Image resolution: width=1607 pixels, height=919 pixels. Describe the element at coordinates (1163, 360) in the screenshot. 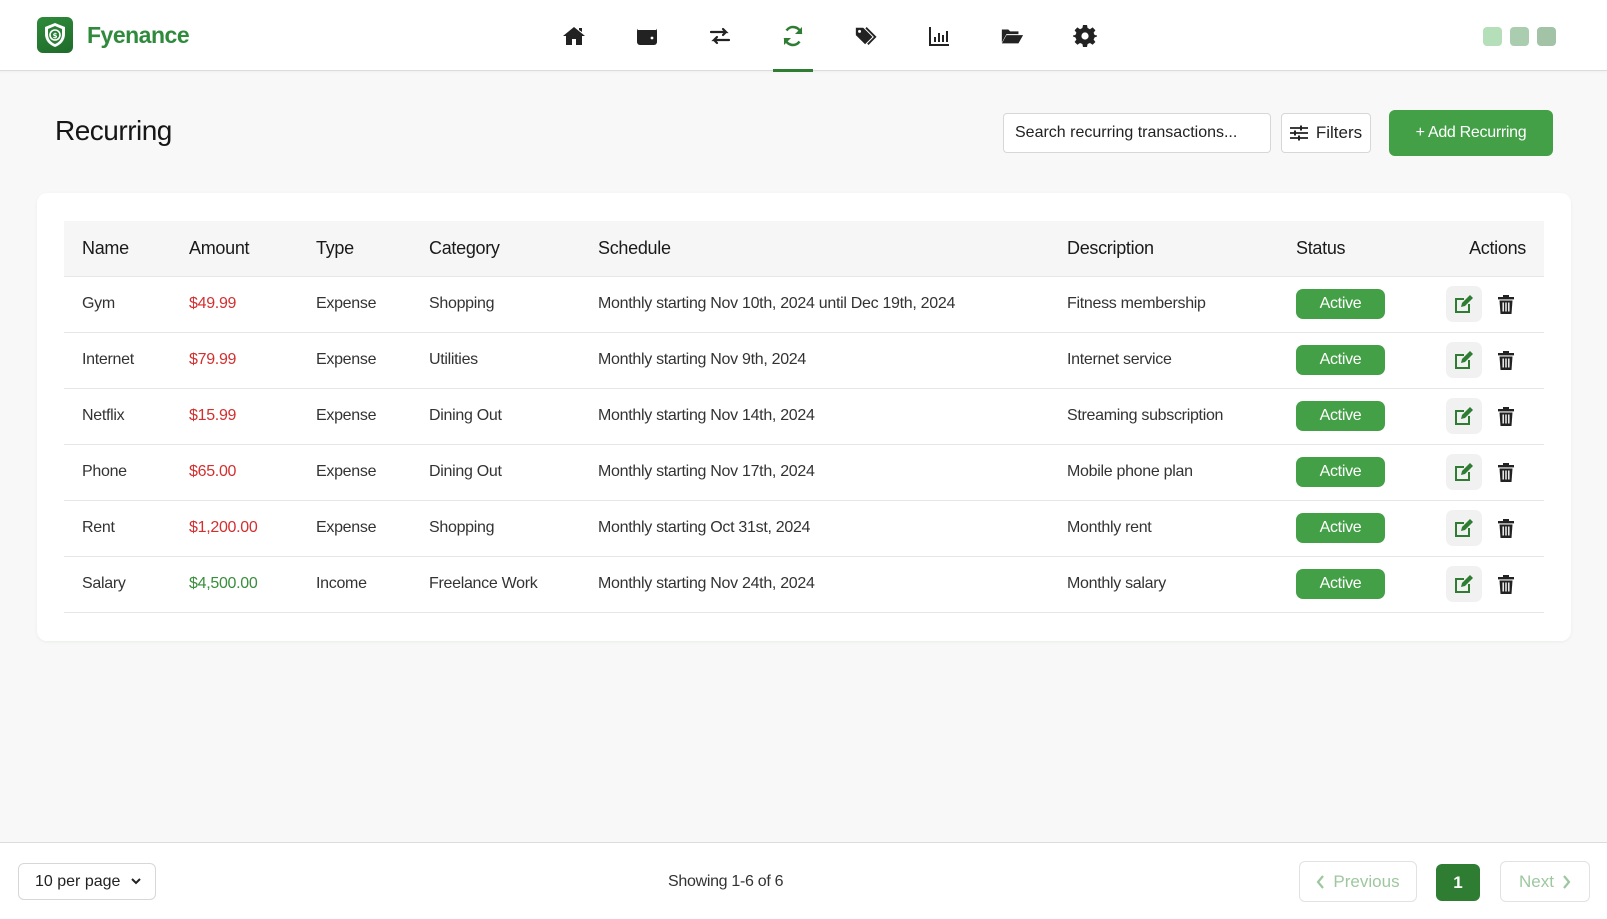

I see `cell-description: Internet service` at that location.